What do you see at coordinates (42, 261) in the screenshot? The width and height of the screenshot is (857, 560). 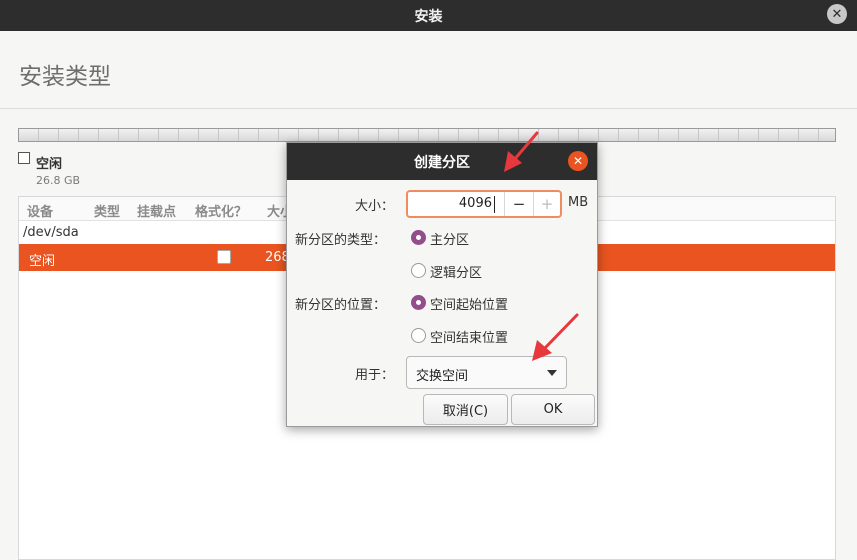 I see `free-space-label: 空闲` at bounding box center [42, 261].